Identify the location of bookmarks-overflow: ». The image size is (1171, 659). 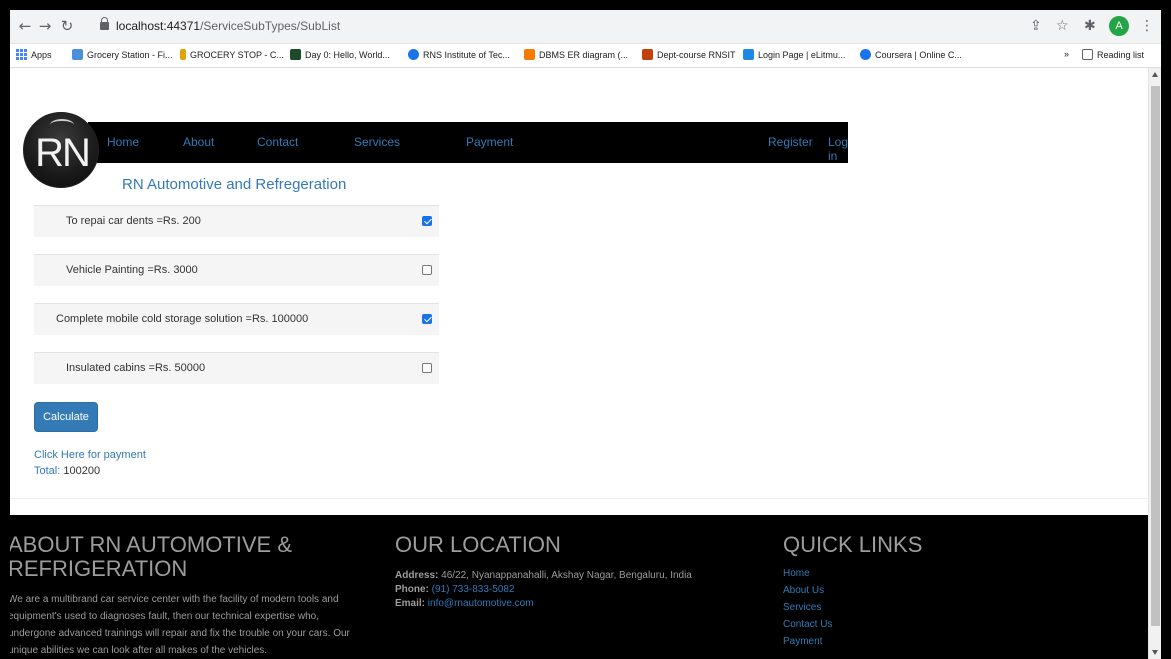
(1066, 54).